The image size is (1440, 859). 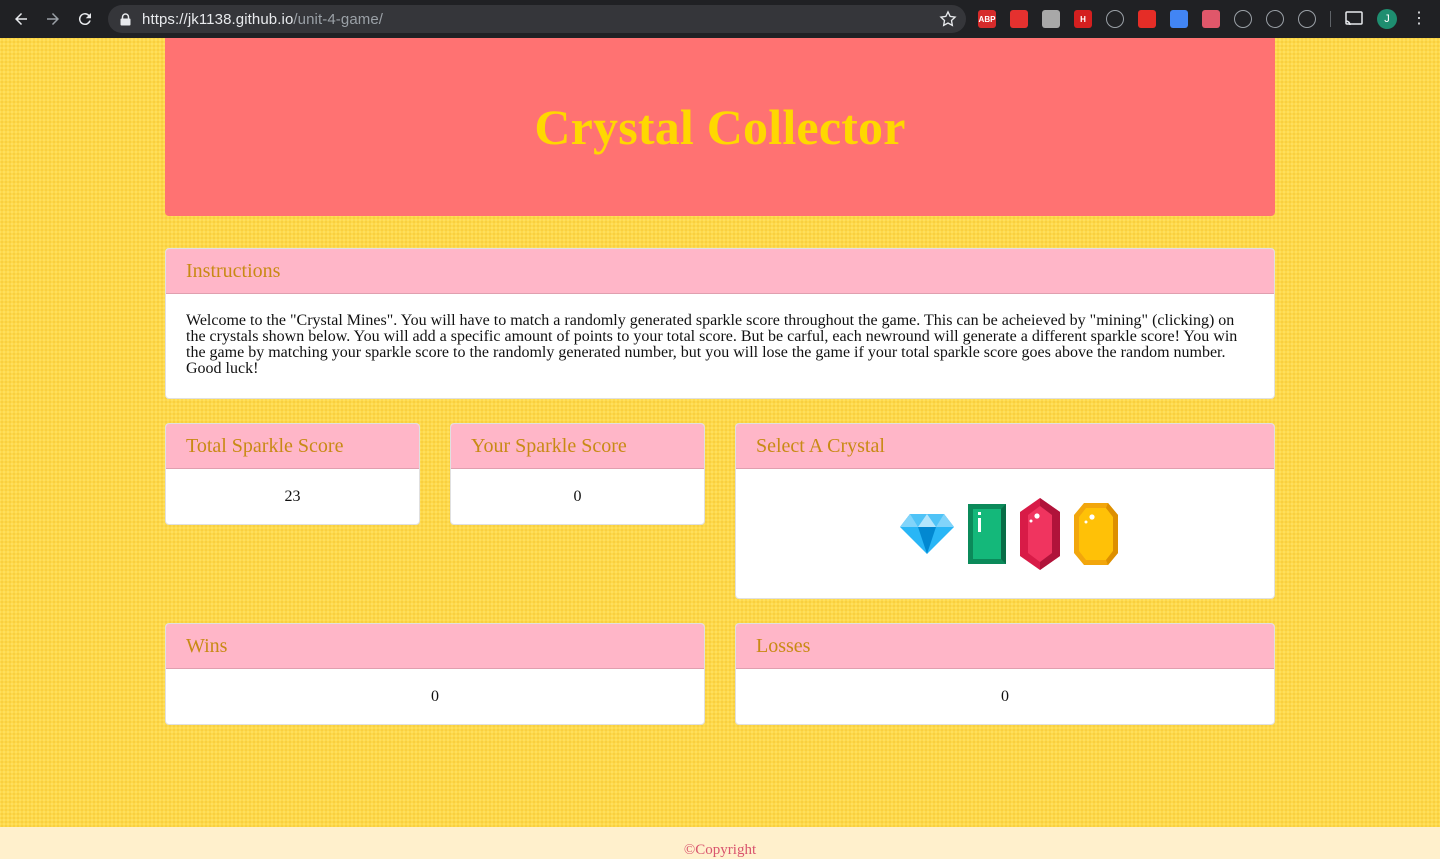 I want to click on youtube-icon, so click(x=1147, y=19).